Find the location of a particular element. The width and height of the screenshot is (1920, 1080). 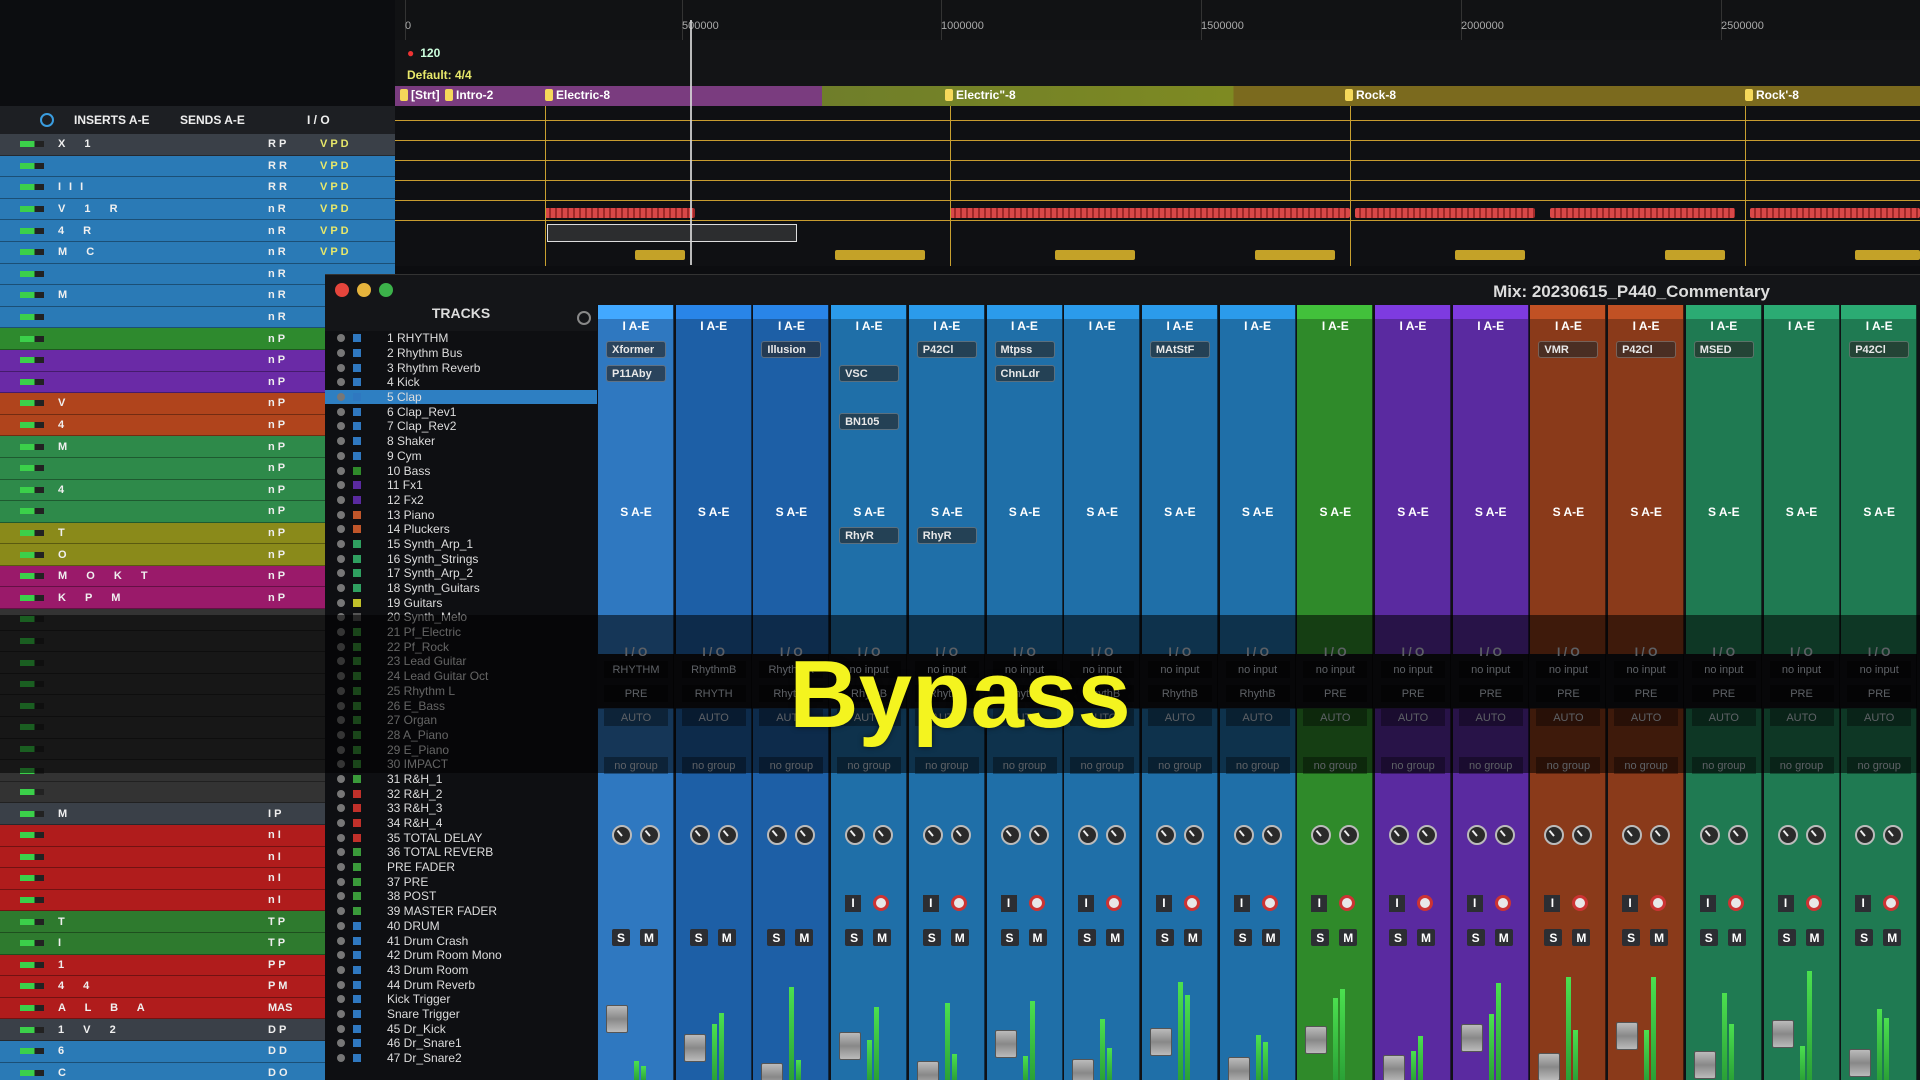

mixer-track-item: 16 Synth_Strings is located at coordinates (461, 558).